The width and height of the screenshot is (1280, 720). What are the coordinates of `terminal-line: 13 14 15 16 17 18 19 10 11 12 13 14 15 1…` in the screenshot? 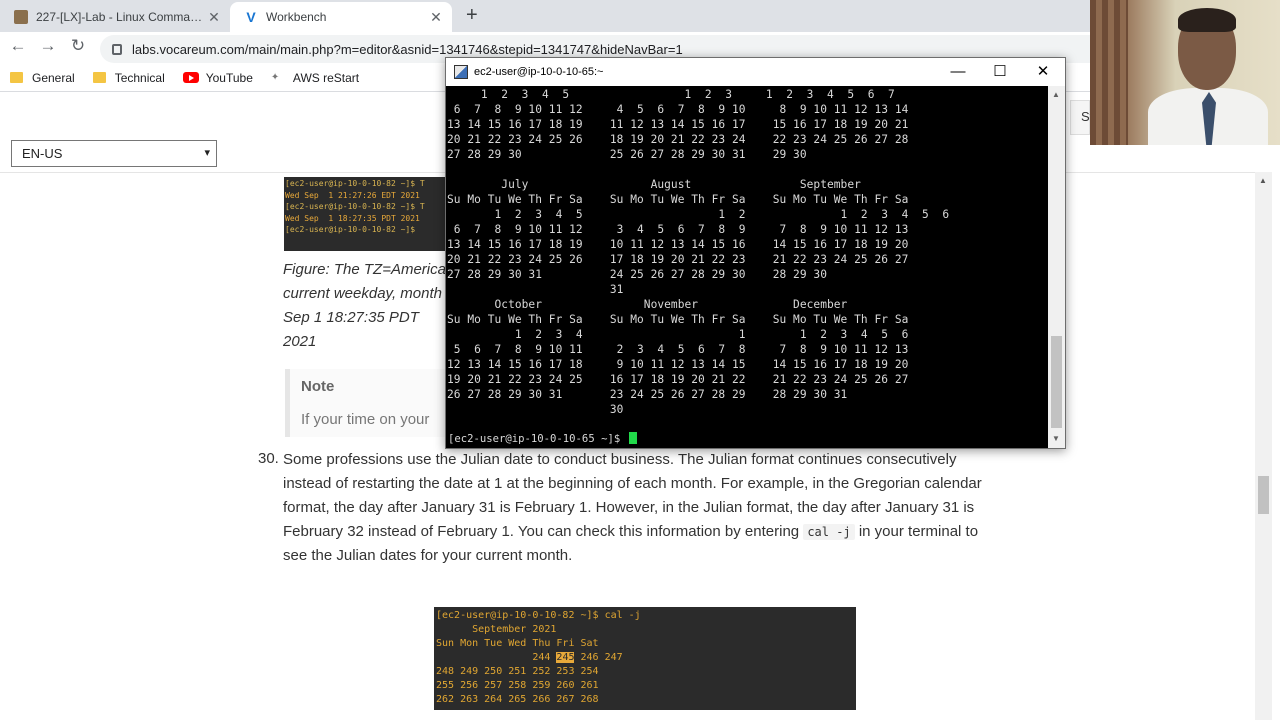 It's located at (678, 244).